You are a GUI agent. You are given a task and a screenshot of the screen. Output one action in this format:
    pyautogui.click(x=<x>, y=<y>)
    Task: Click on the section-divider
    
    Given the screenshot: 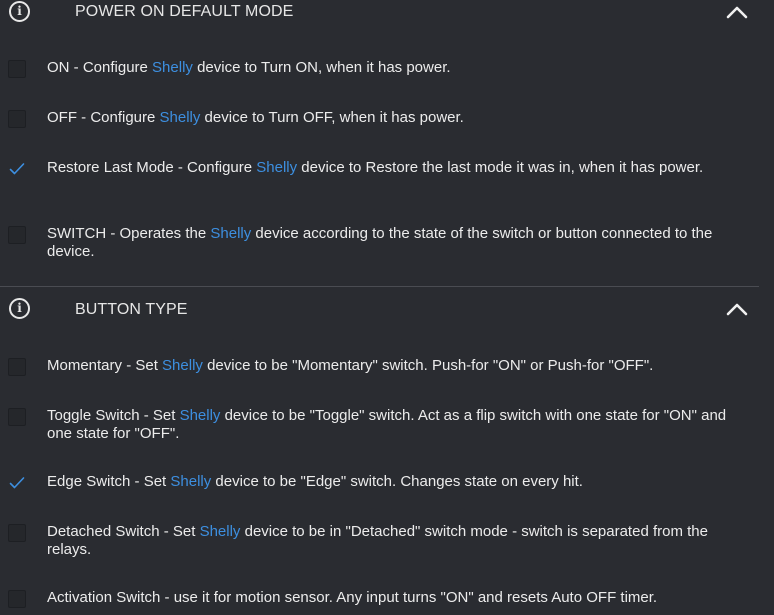 What is the action you would take?
    pyautogui.click(x=379, y=286)
    